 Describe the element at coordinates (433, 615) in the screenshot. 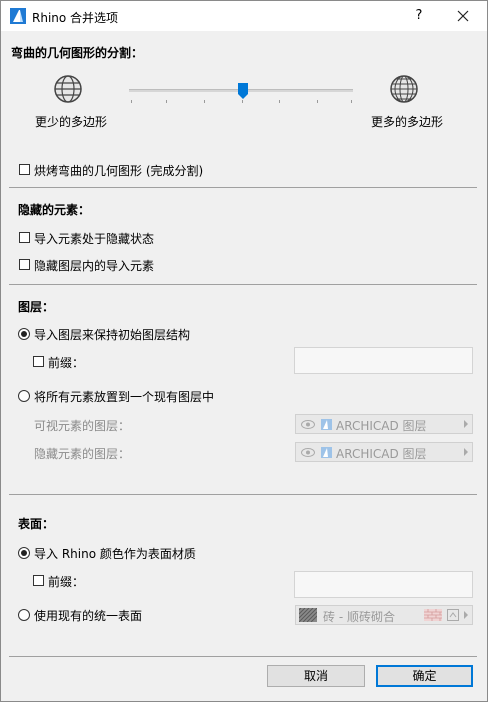

I see `brick-pattern-swatch-icon` at that location.